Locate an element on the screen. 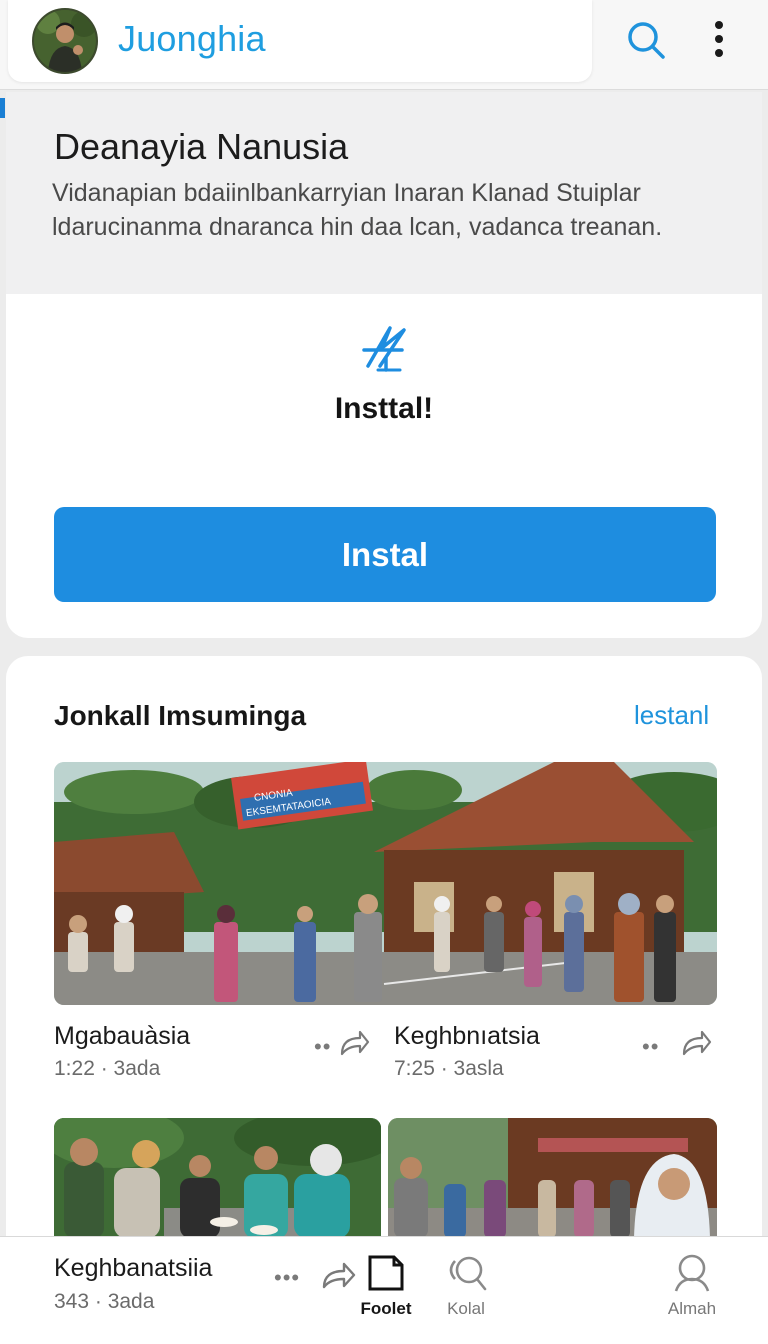 The height and width of the screenshot is (1344, 768). video-title: Keghbnıatsia is located at coordinates (467, 1036).